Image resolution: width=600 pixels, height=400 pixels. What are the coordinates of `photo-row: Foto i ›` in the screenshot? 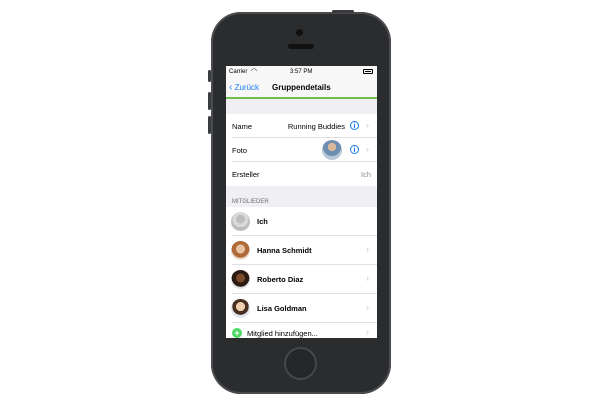 It's located at (301, 150).